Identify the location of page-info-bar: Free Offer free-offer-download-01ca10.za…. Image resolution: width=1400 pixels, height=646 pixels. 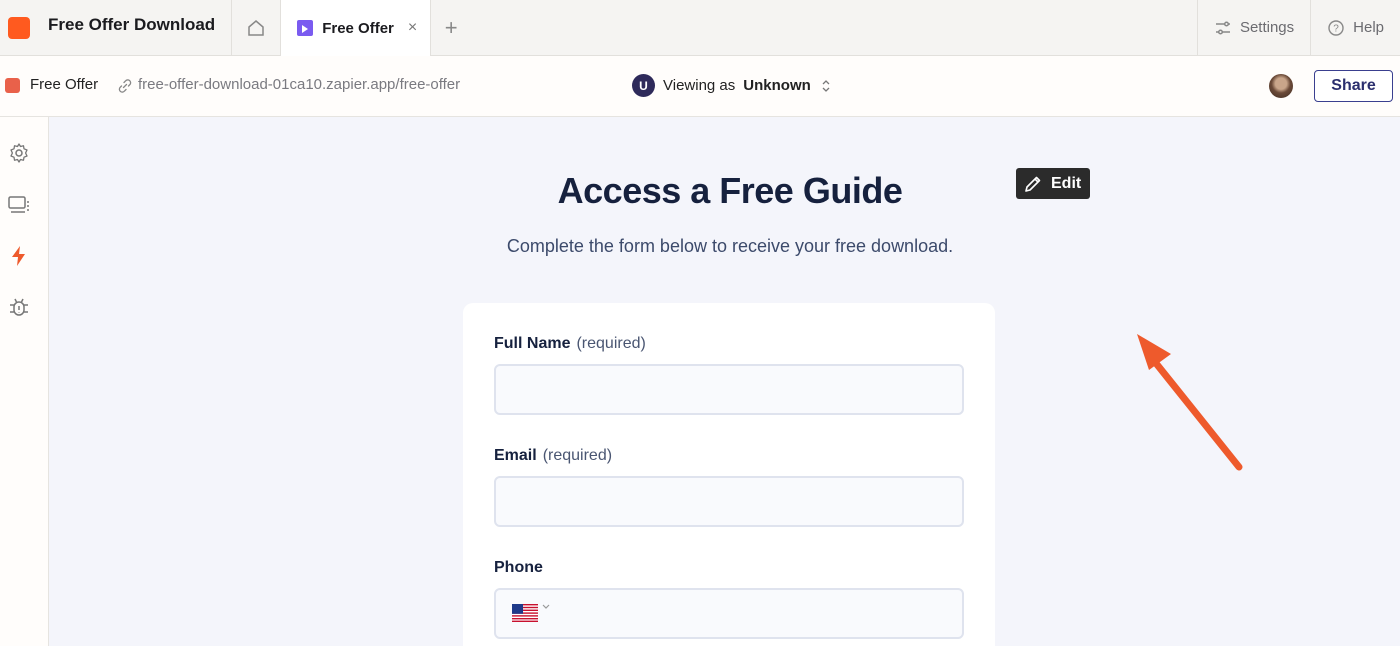
(700, 86).